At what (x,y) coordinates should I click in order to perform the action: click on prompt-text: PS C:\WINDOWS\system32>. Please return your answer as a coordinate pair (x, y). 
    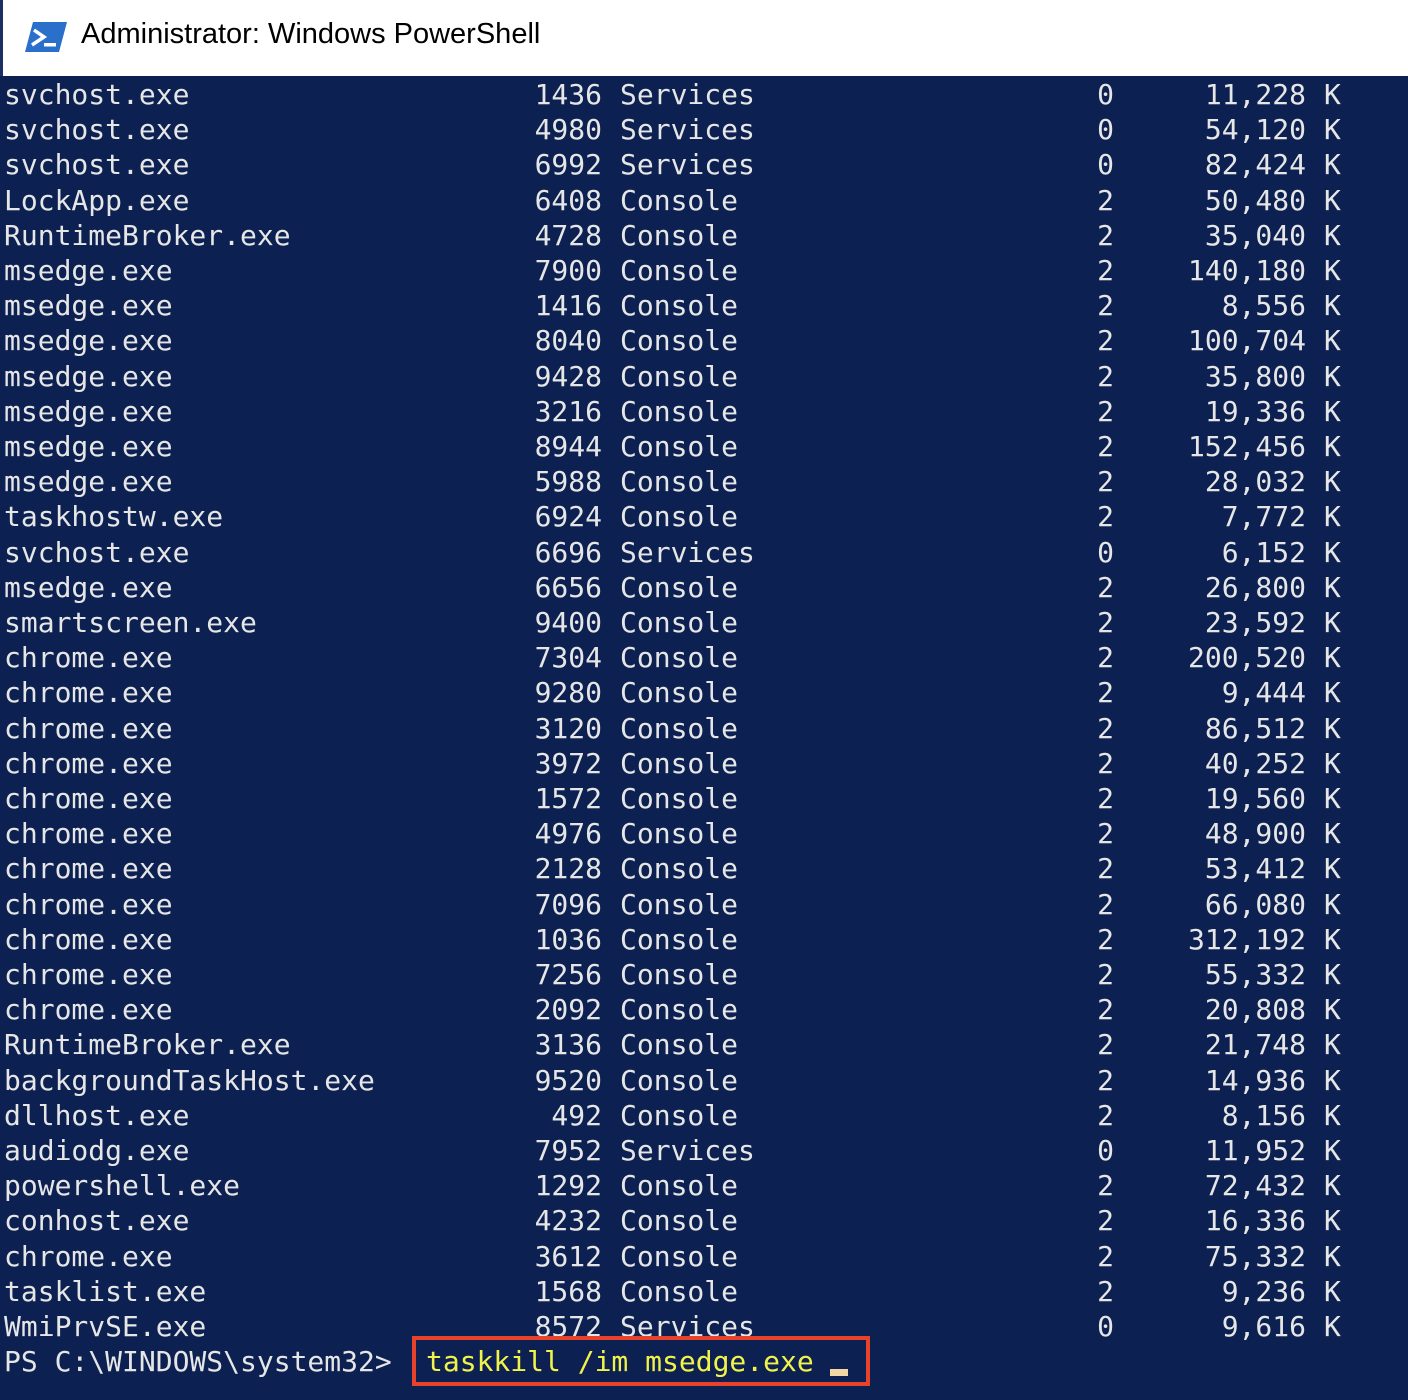
    Looking at the image, I should click on (198, 1361).